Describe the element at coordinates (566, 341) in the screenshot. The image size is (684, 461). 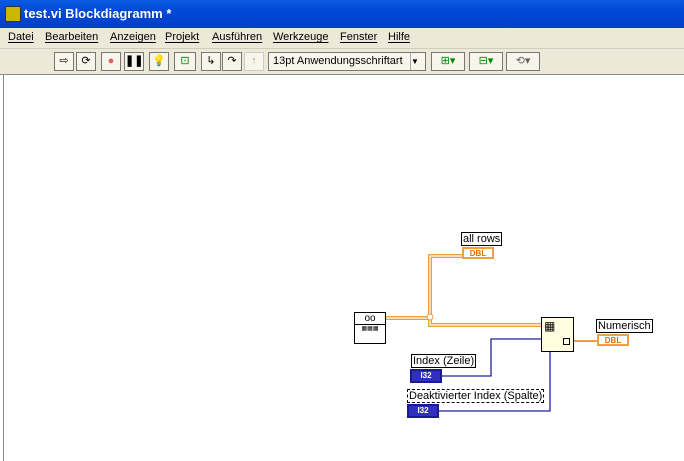
I see `element-terminal-icon` at that location.